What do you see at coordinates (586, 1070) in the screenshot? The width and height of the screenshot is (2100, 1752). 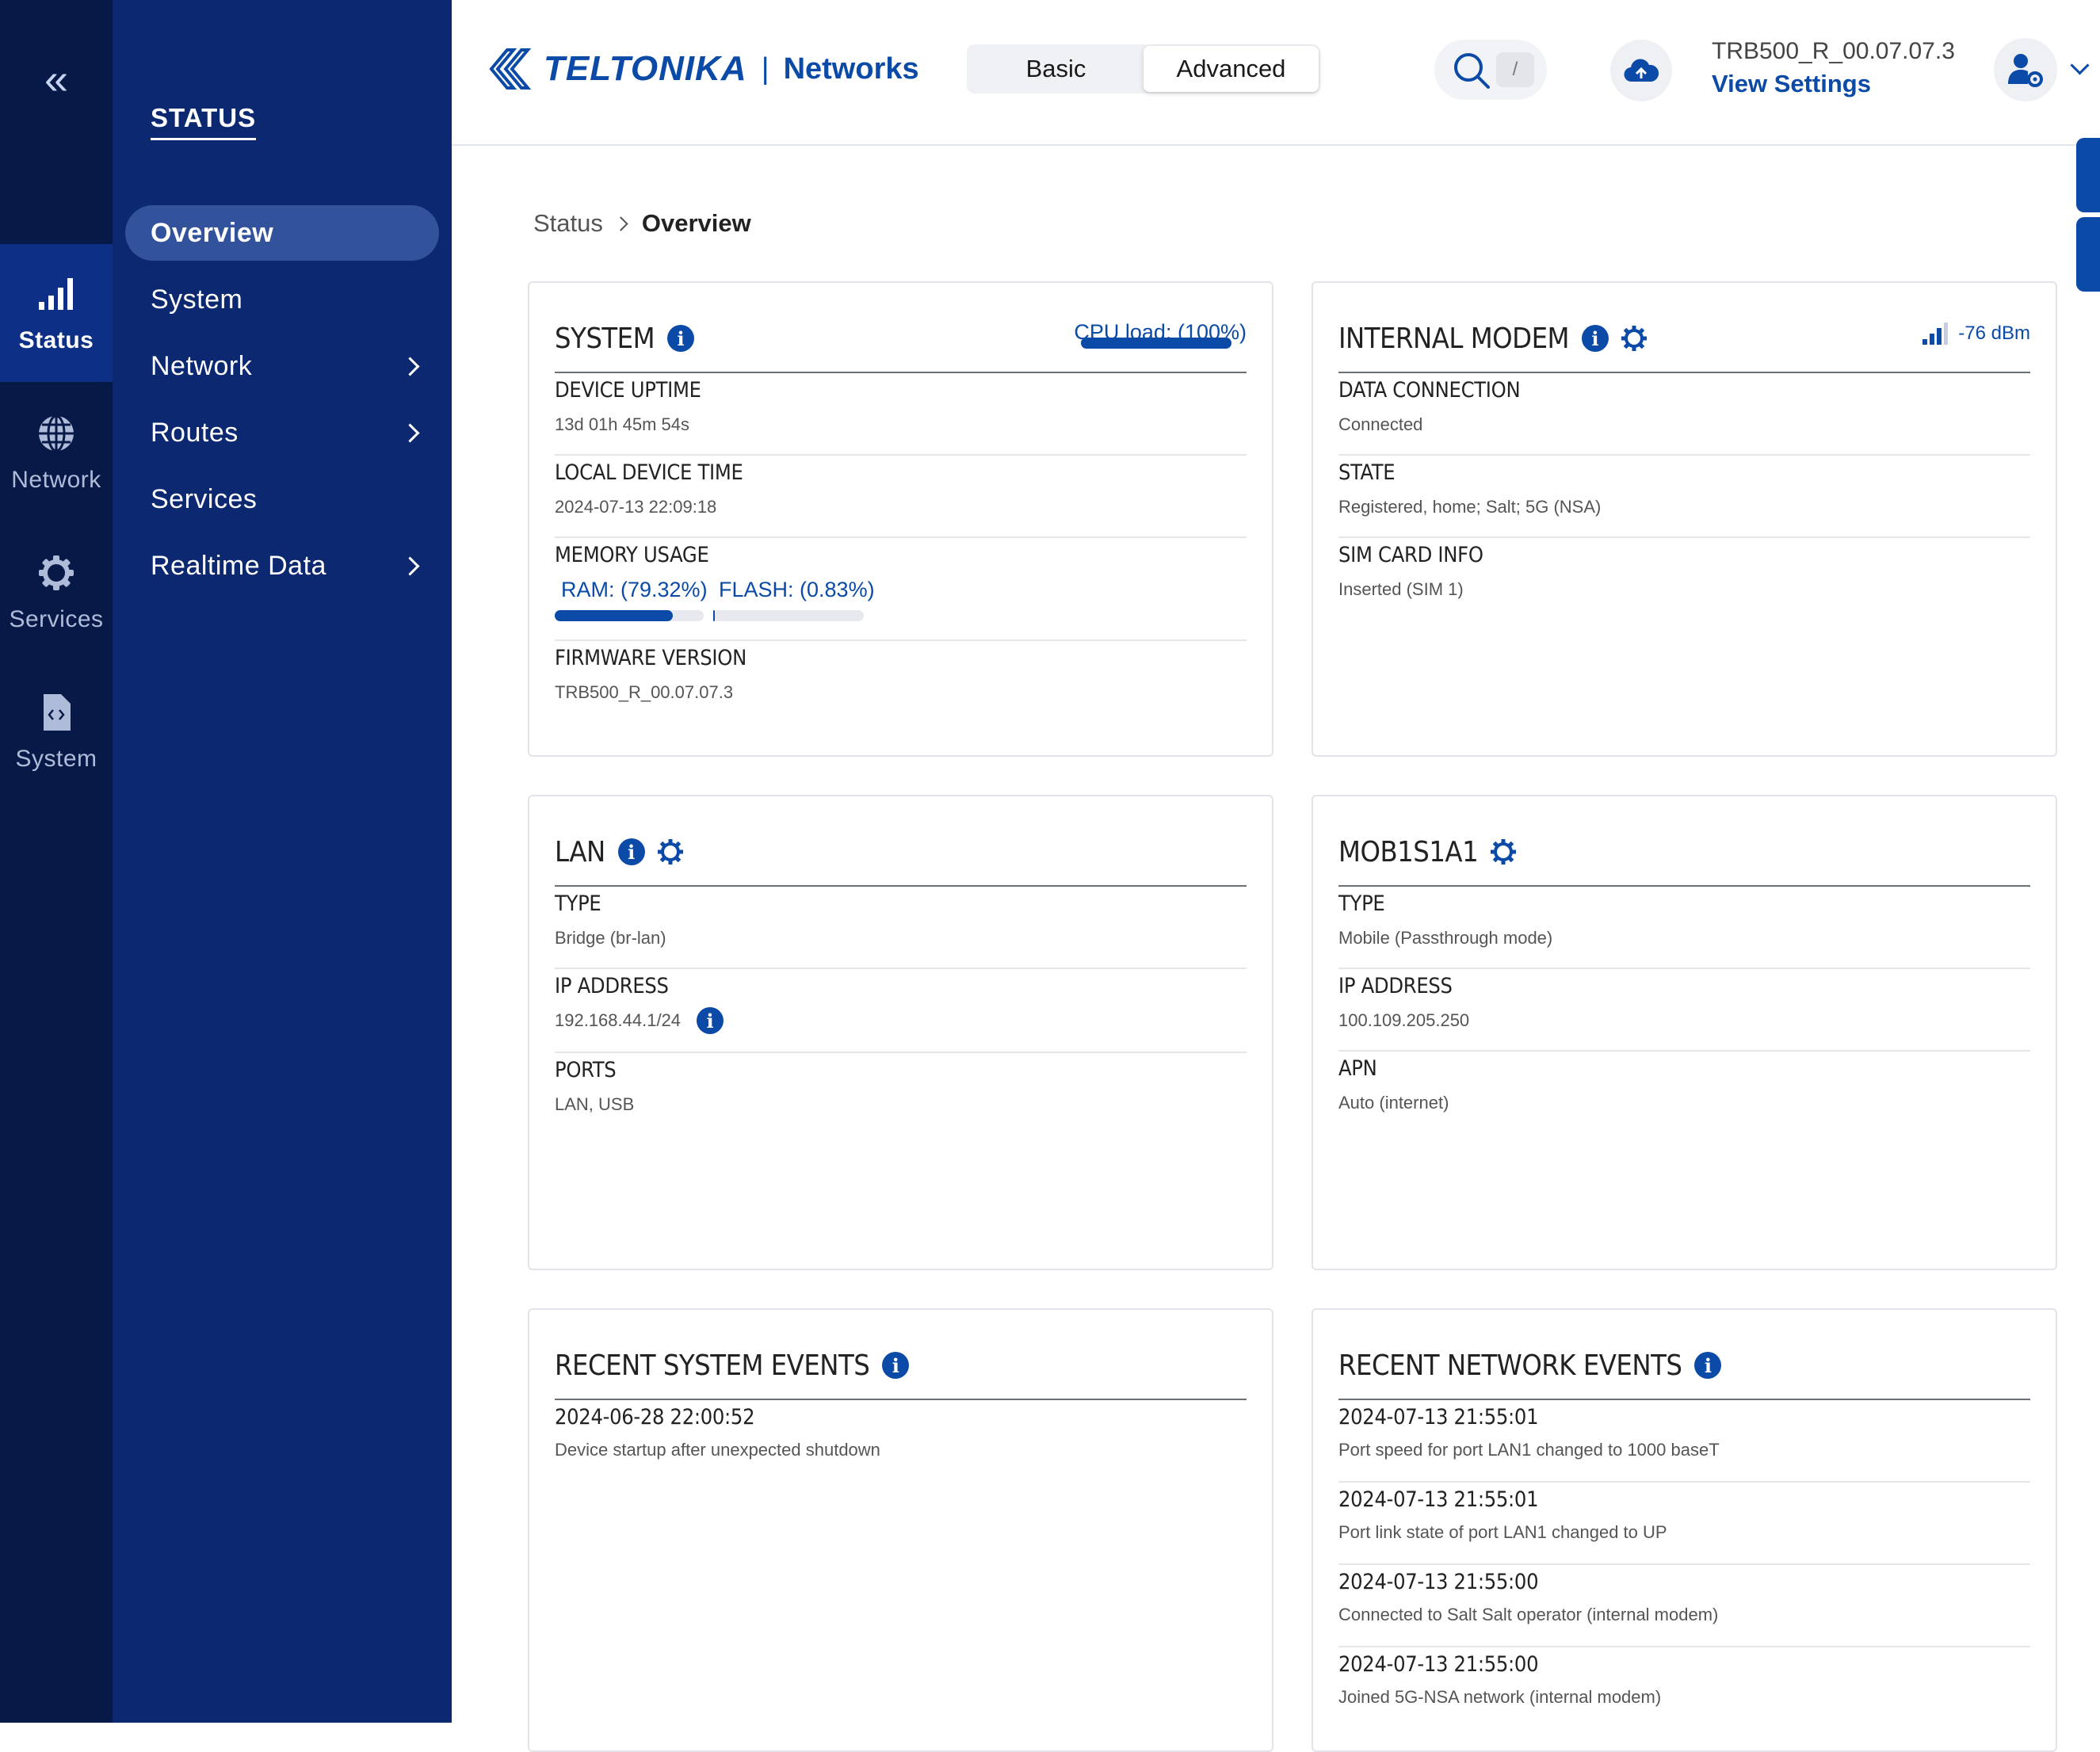 I see `row-label: PORTS` at bounding box center [586, 1070].